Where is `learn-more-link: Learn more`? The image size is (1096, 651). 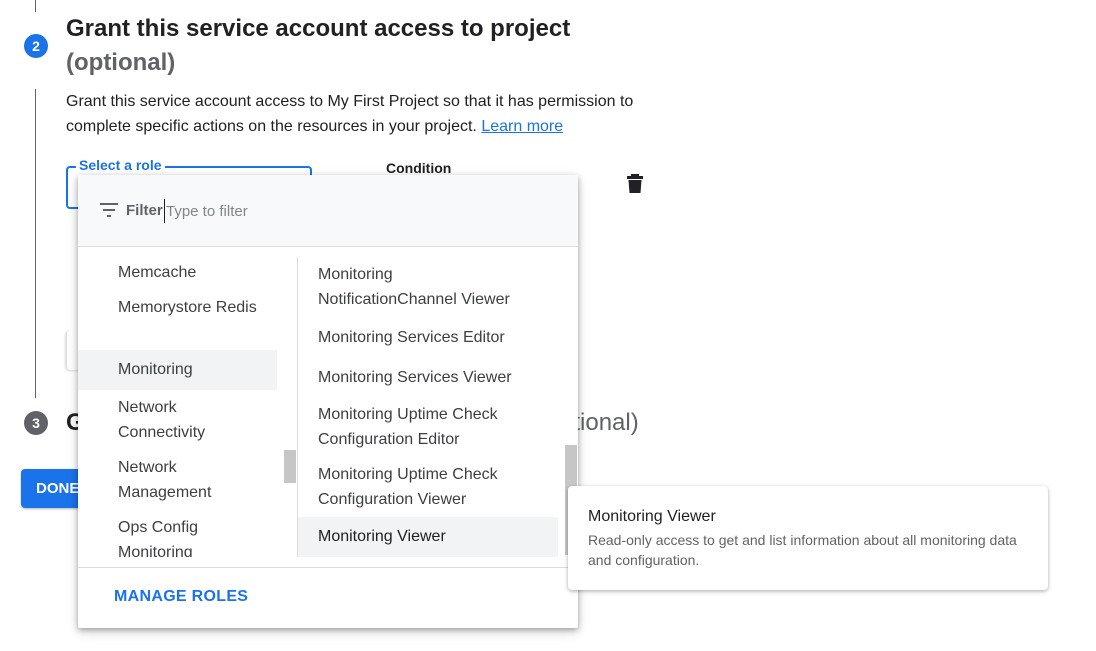
learn-more-link: Learn more is located at coordinates (522, 126).